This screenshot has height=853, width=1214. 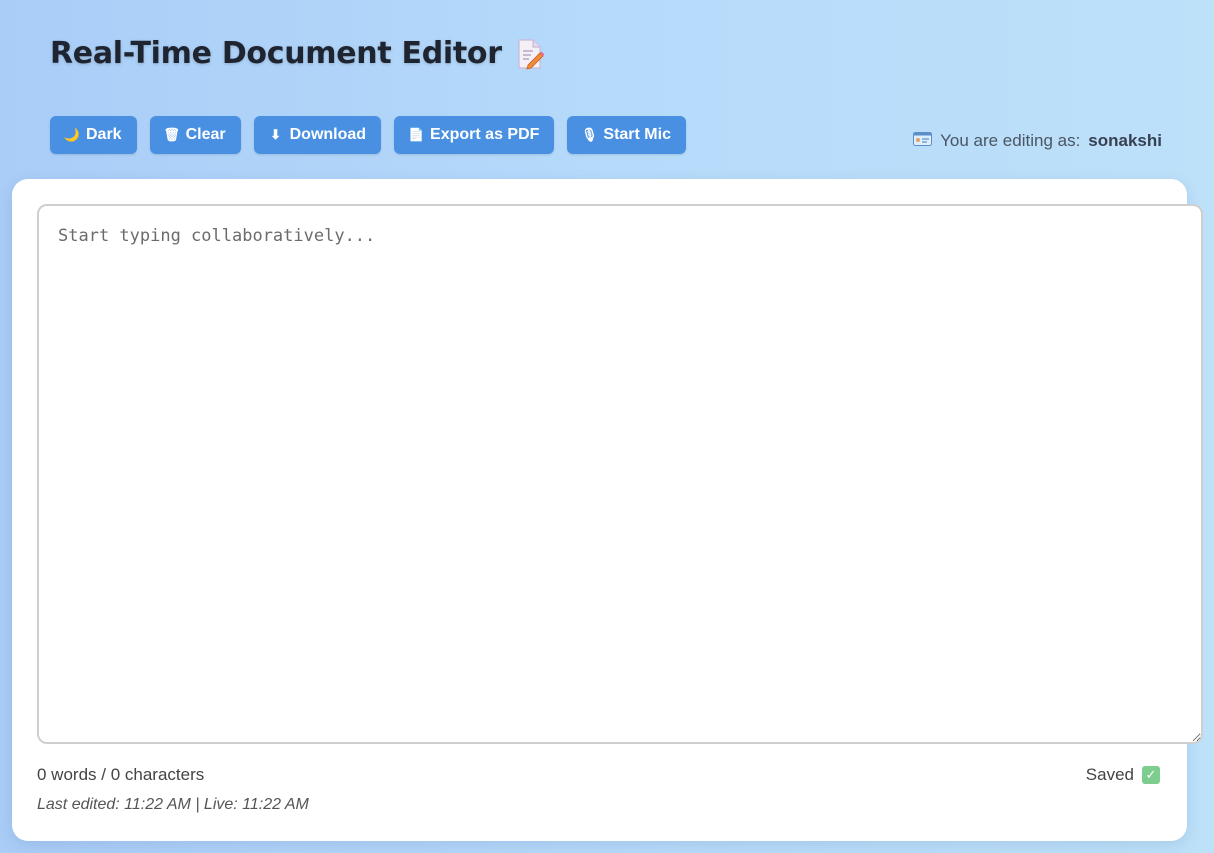 What do you see at coordinates (205, 134) in the screenshot?
I see `clear-label: Clear` at bounding box center [205, 134].